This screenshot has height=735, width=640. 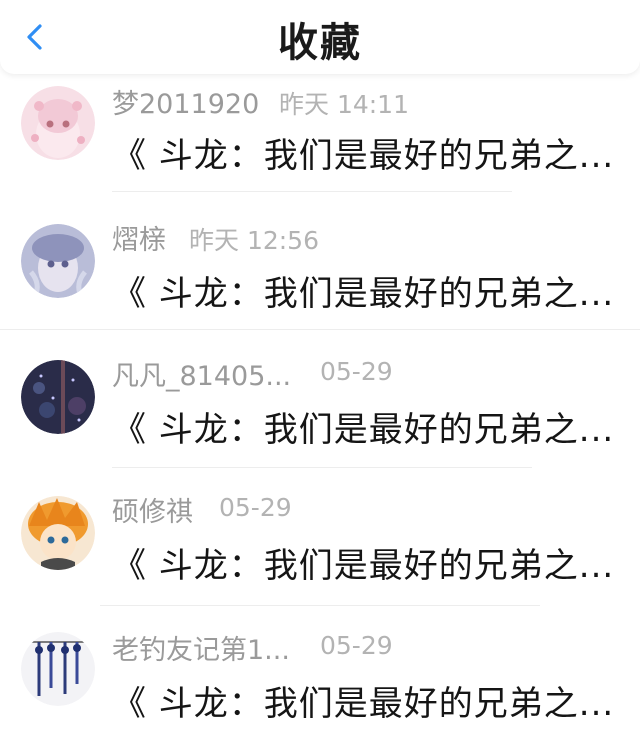 What do you see at coordinates (260, 101) in the screenshot?
I see `item-meta: 梦2011920 昨天 14:11` at bounding box center [260, 101].